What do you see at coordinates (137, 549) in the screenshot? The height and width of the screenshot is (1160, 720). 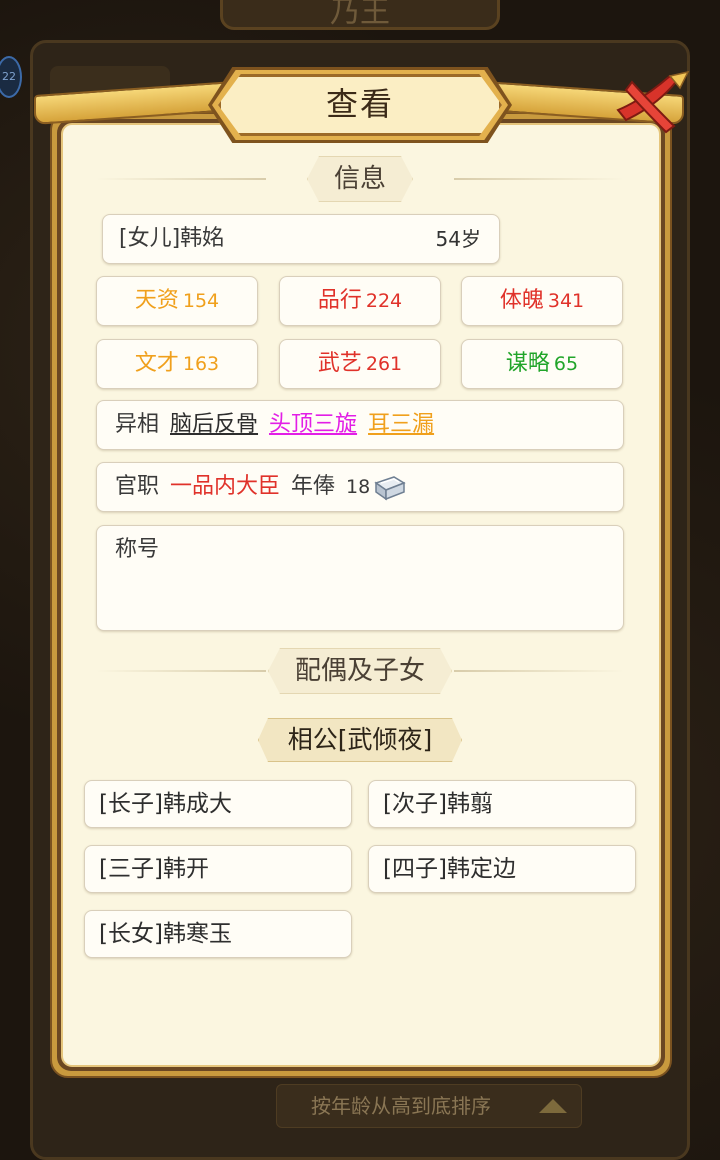 I see `honor-title-label: 称号` at bounding box center [137, 549].